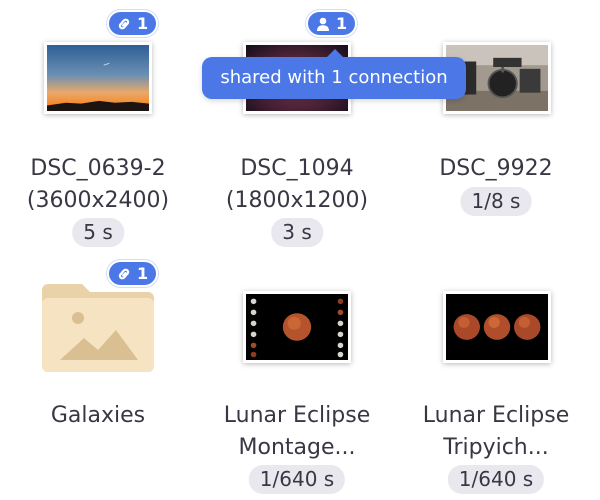  Describe the element at coordinates (98, 415) in the screenshot. I see `item-name: Galaxies` at that location.